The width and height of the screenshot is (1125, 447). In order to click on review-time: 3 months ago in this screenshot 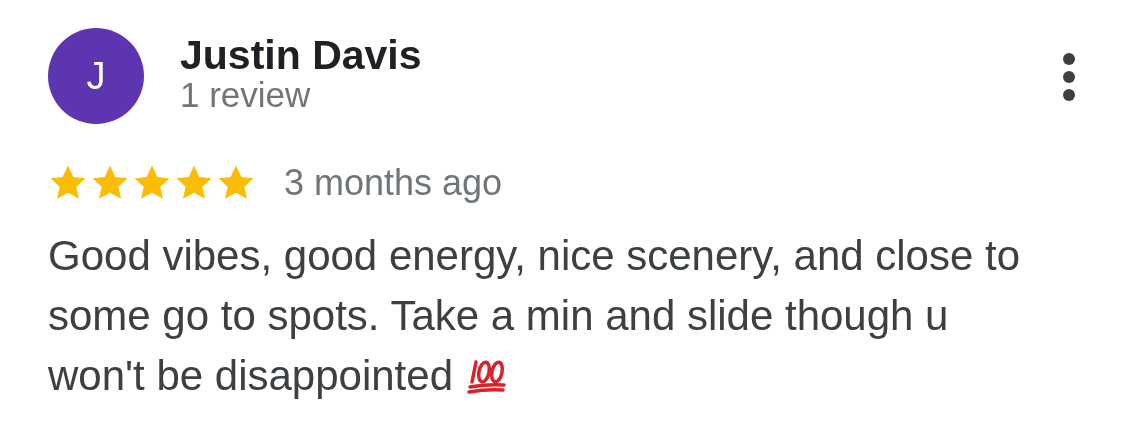, I will do `click(393, 183)`.